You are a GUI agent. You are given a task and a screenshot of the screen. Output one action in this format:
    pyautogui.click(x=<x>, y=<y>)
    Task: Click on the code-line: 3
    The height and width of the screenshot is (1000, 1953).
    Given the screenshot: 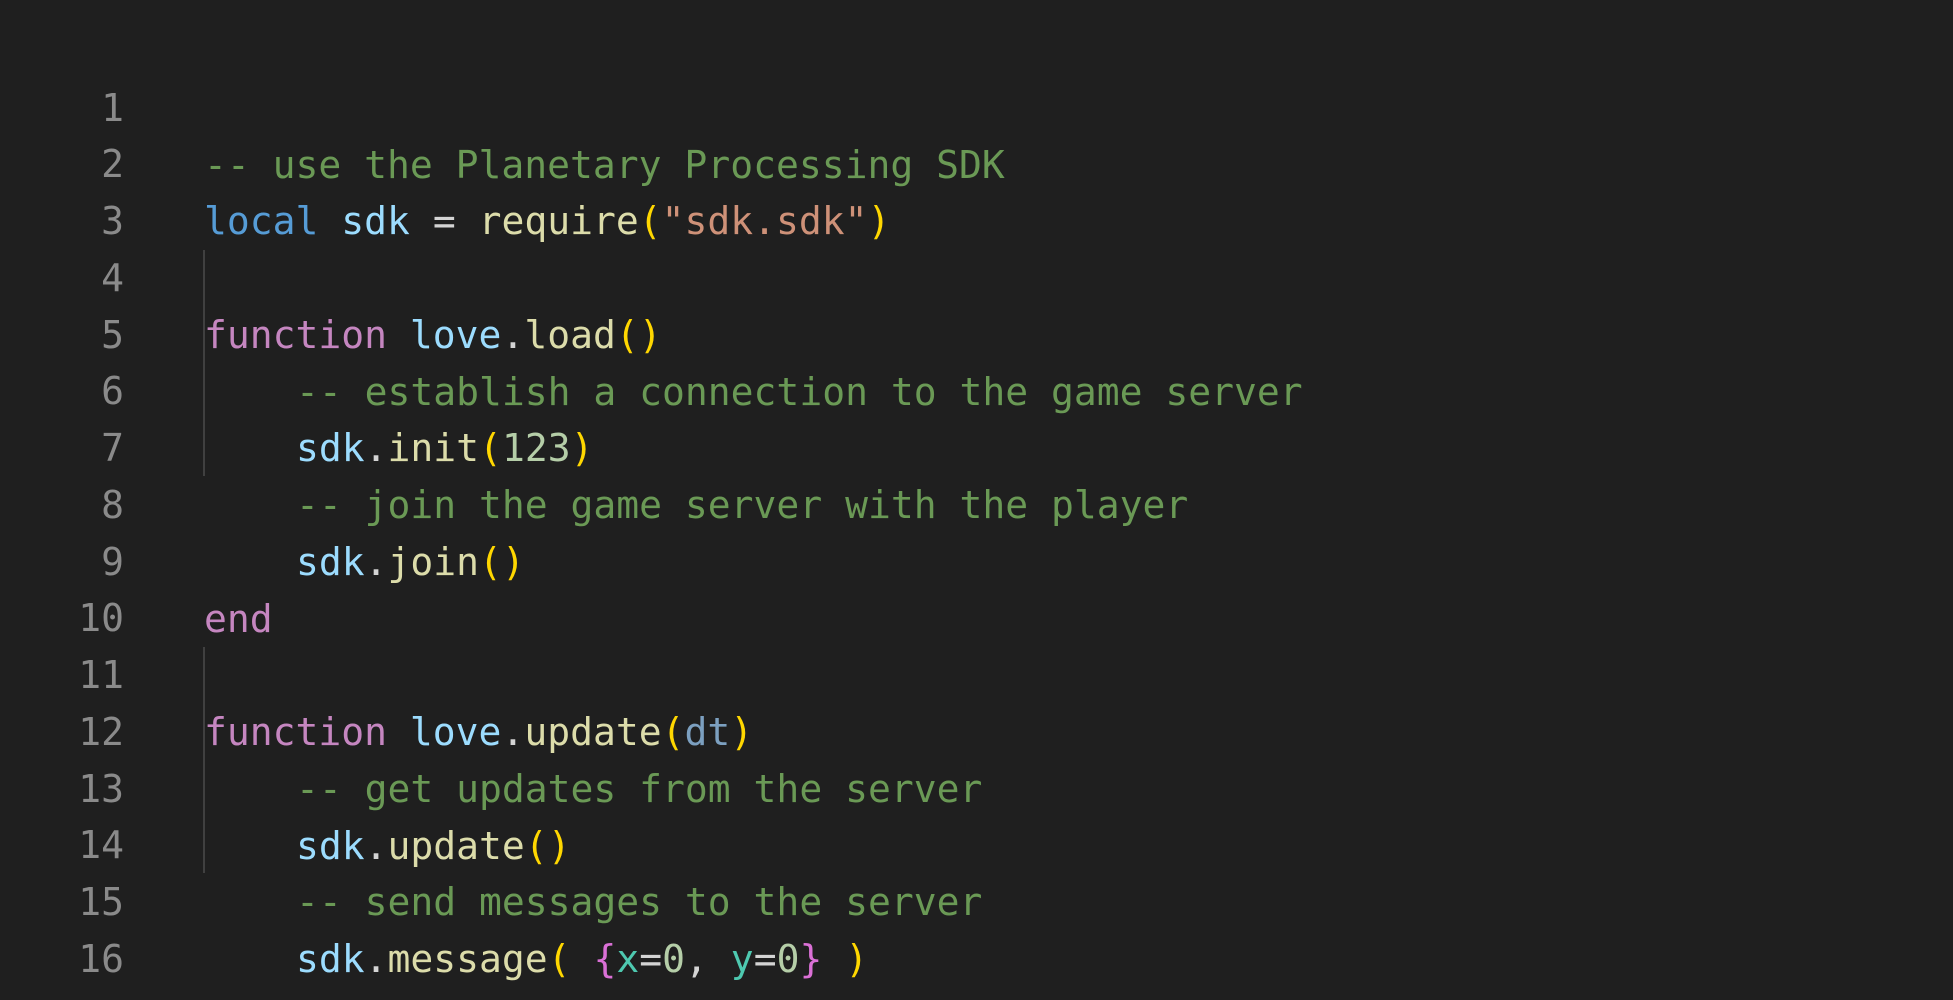 What is the action you would take?
    pyautogui.click(x=976, y=189)
    